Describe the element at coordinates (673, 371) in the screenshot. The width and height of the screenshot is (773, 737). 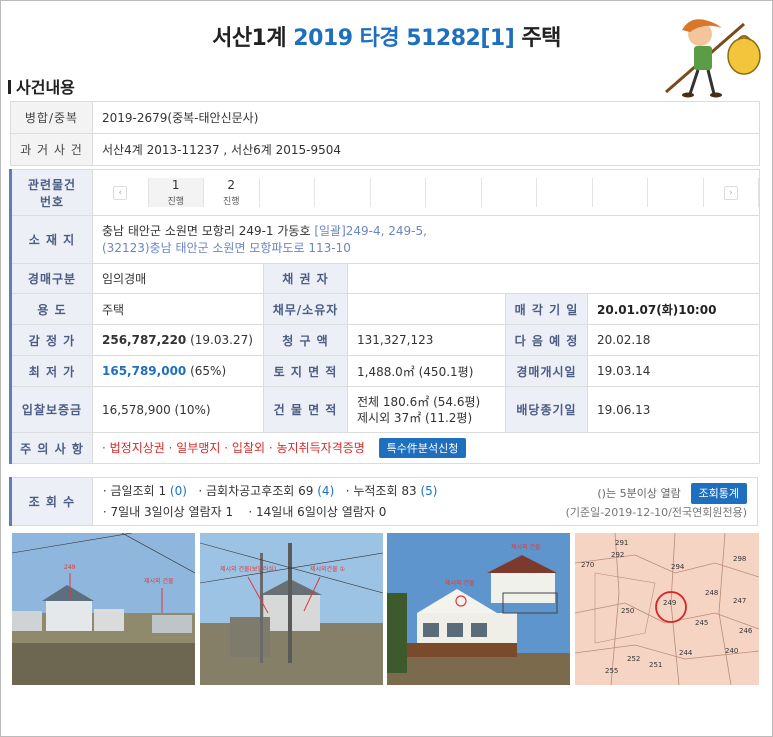
I see `auction-start-value: 19.03.14` at that location.